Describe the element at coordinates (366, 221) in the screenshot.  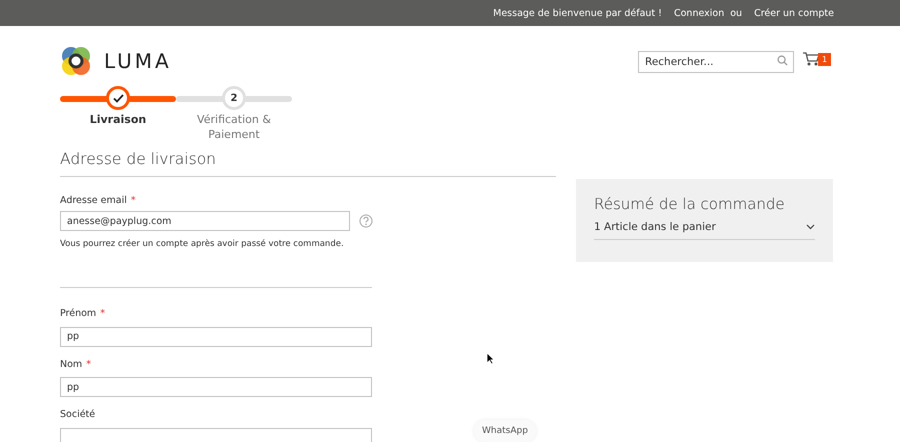
I see `help-icon` at that location.